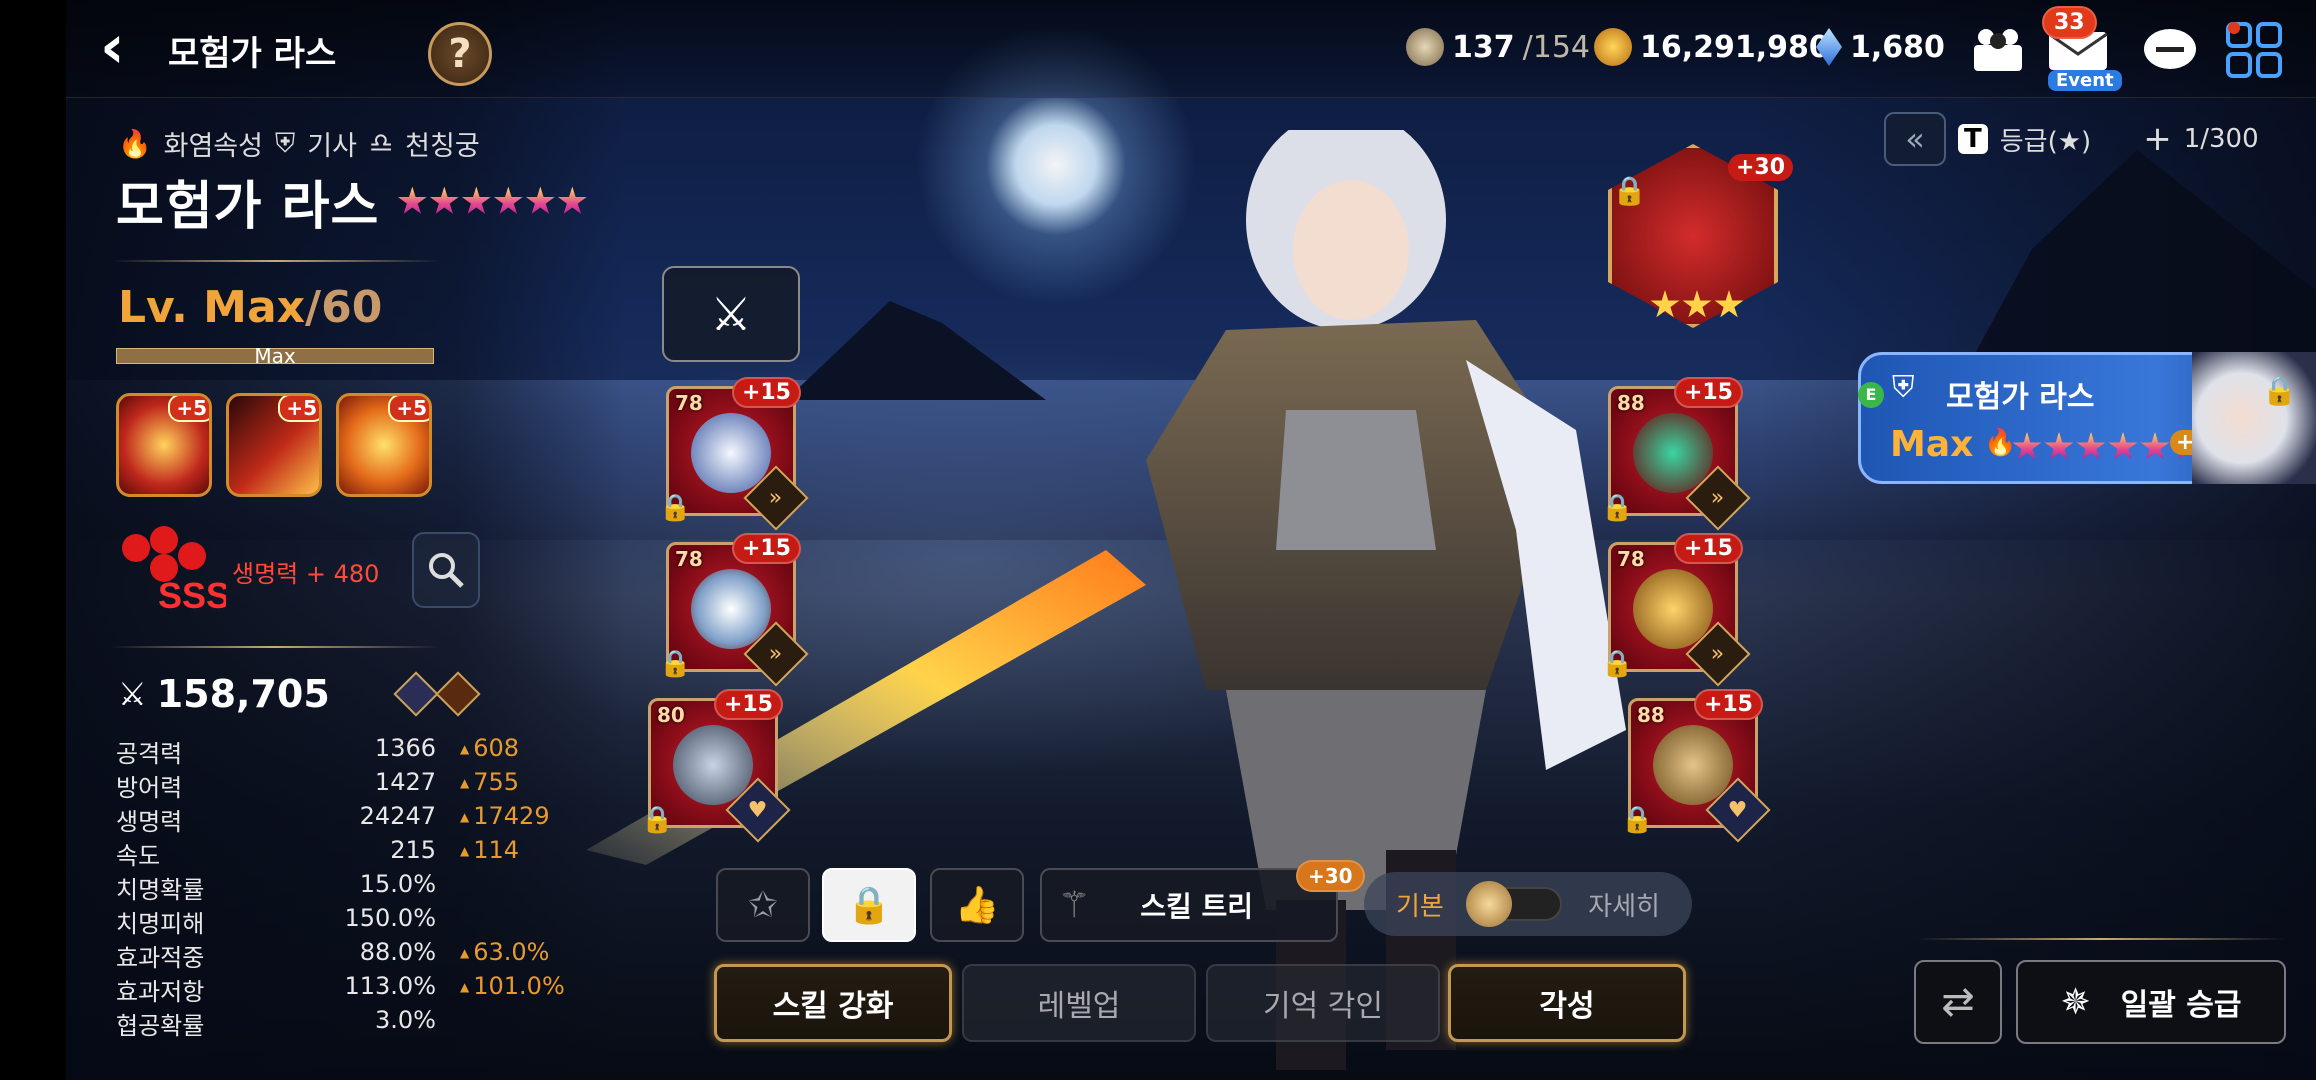 The image size is (2316, 1080). What do you see at coordinates (331, 785) in the screenshot?
I see `stat-row: 방어력 1427 755` at bounding box center [331, 785].